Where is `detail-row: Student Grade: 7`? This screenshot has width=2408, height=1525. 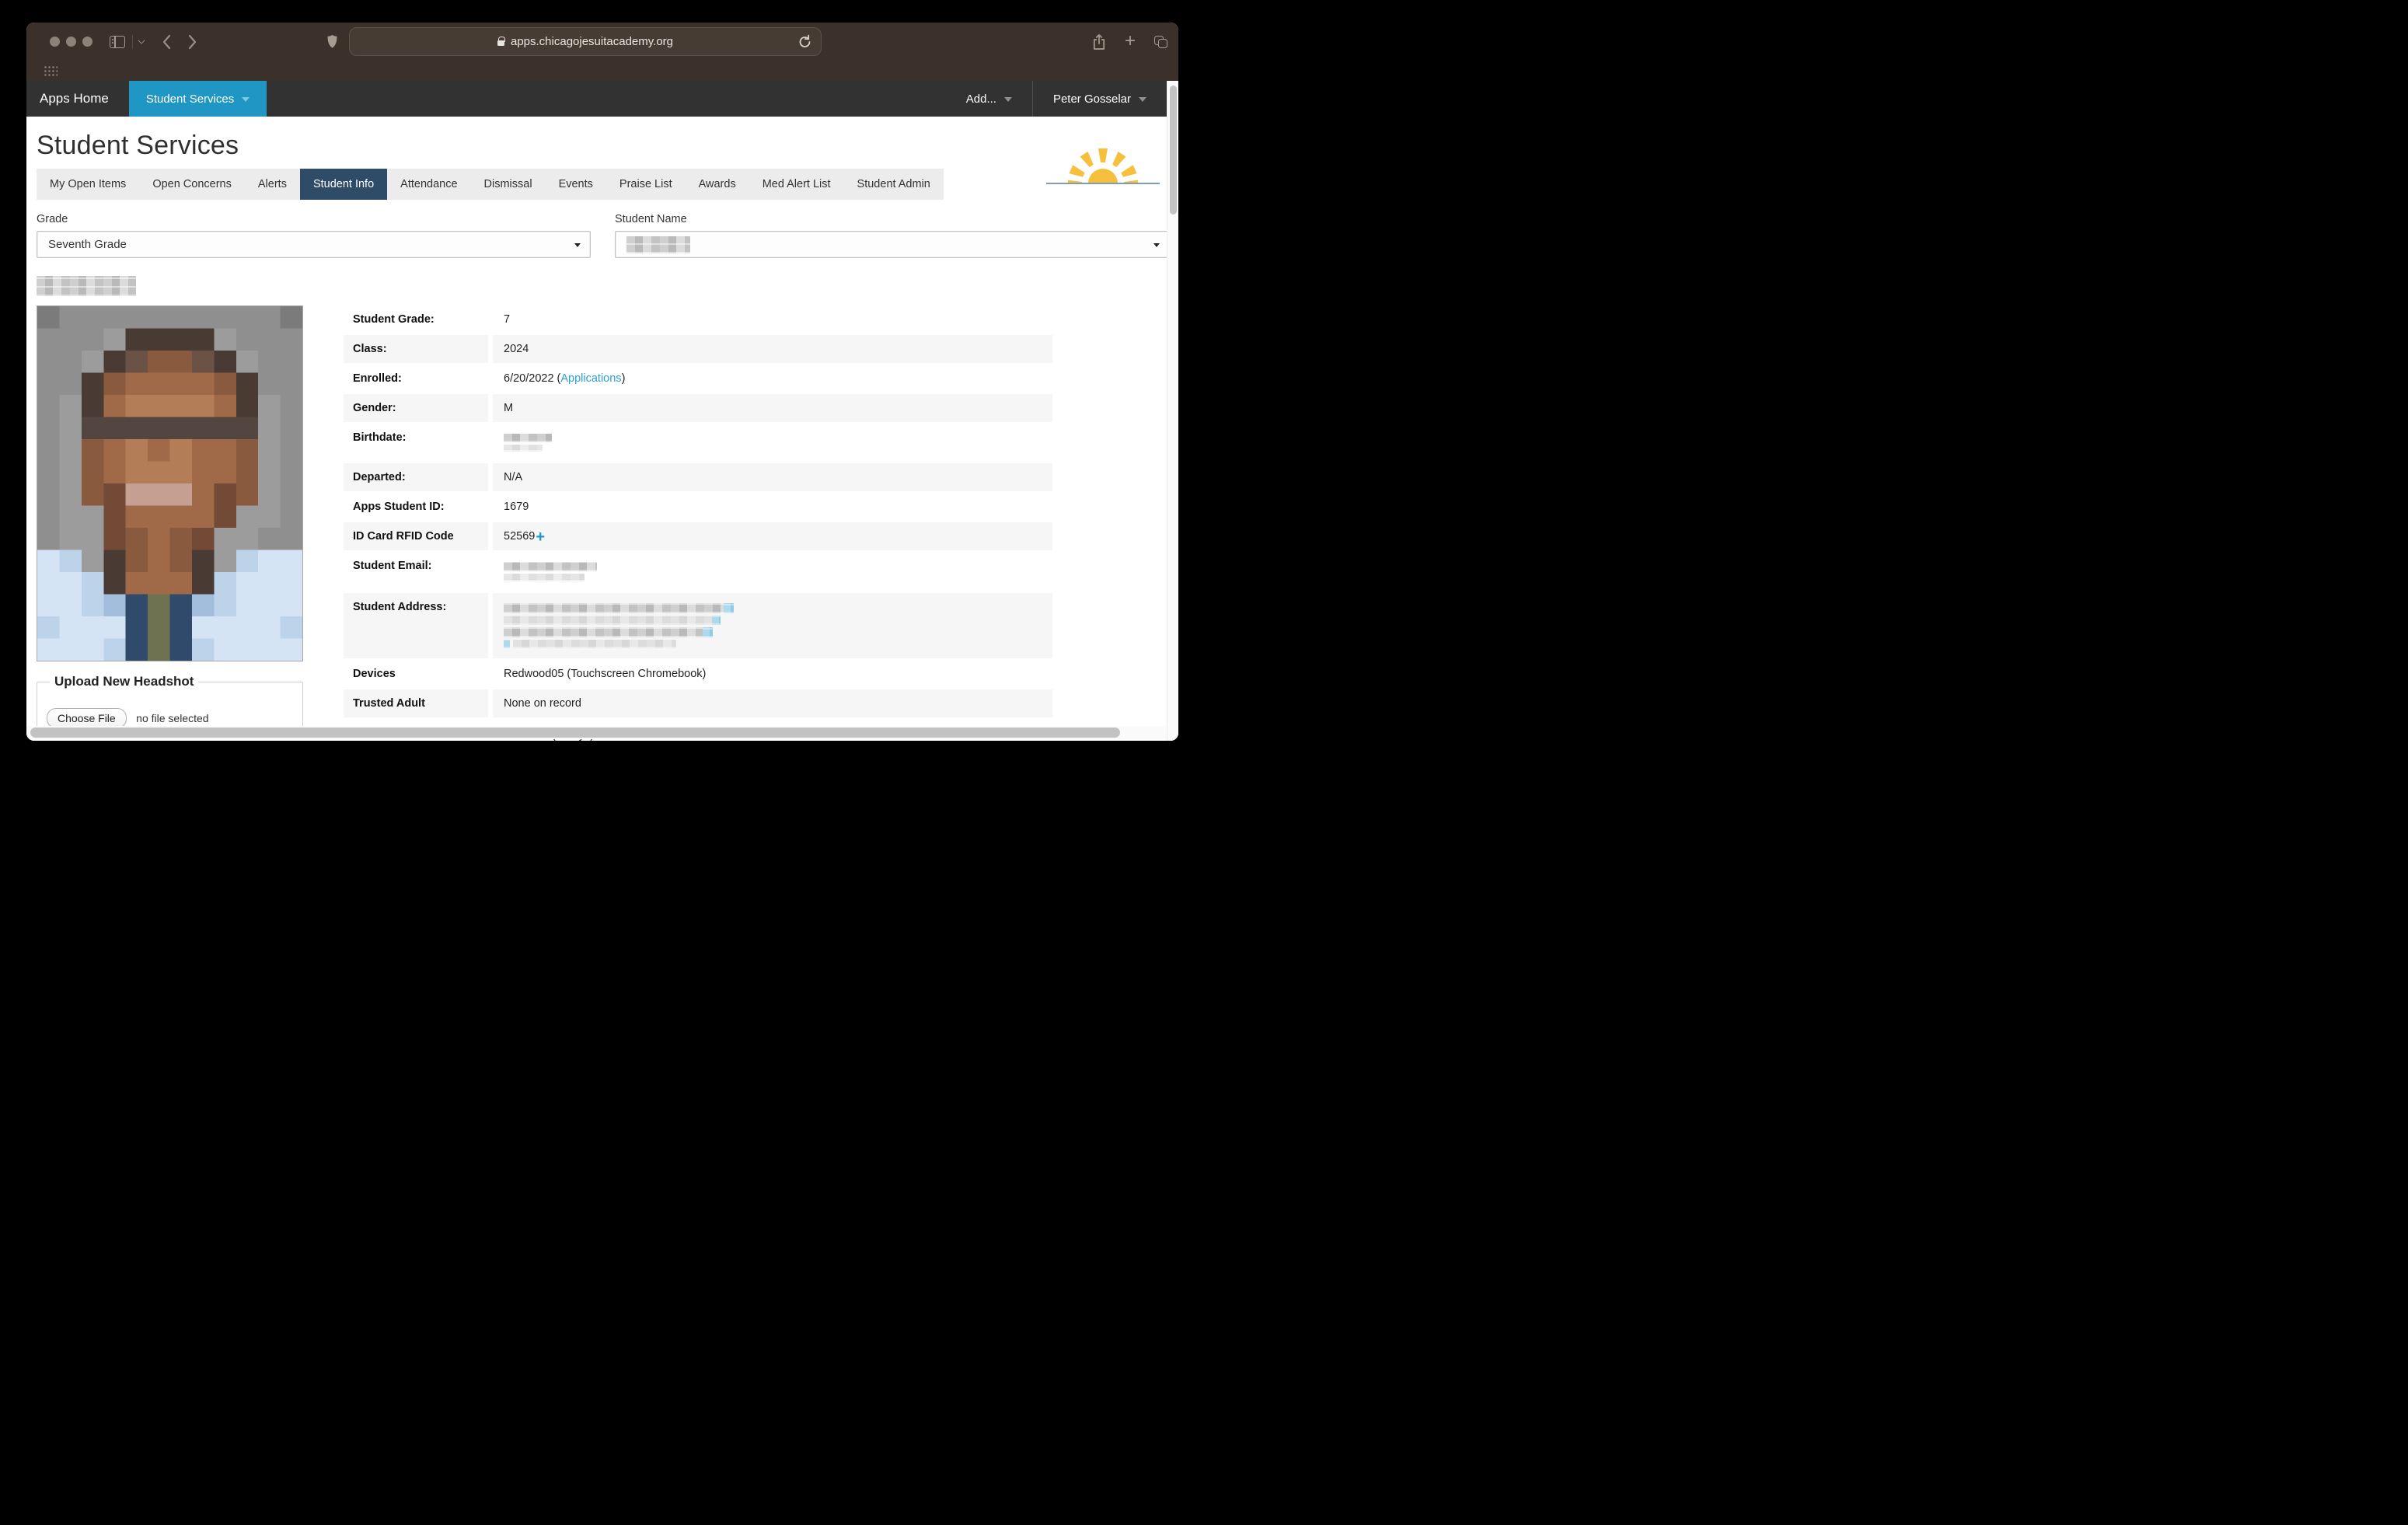 detail-row: Student Grade: 7 is located at coordinates (698, 319).